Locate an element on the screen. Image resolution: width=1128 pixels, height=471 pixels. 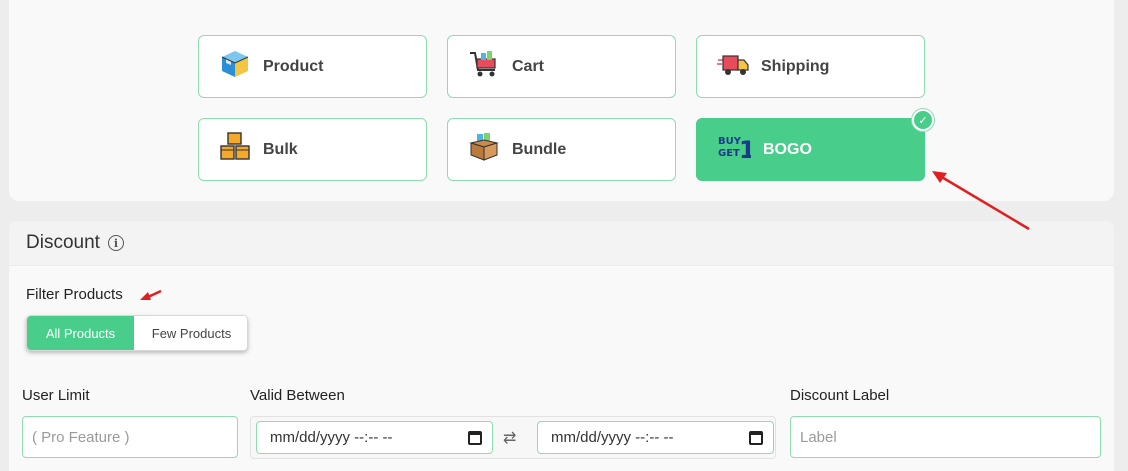
type-card-label: Cart is located at coordinates (528, 66).